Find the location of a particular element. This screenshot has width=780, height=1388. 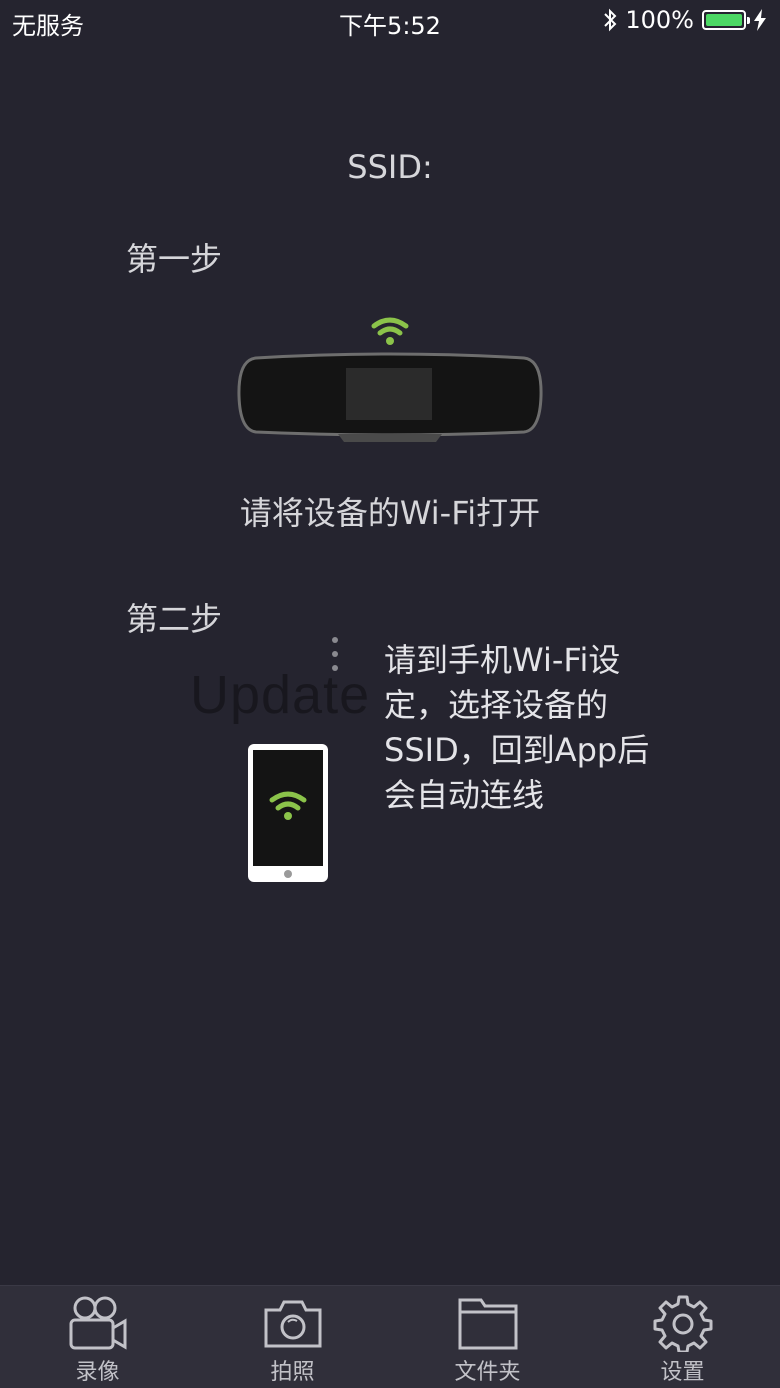

folder-icon is located at coordinates (487, 1324).